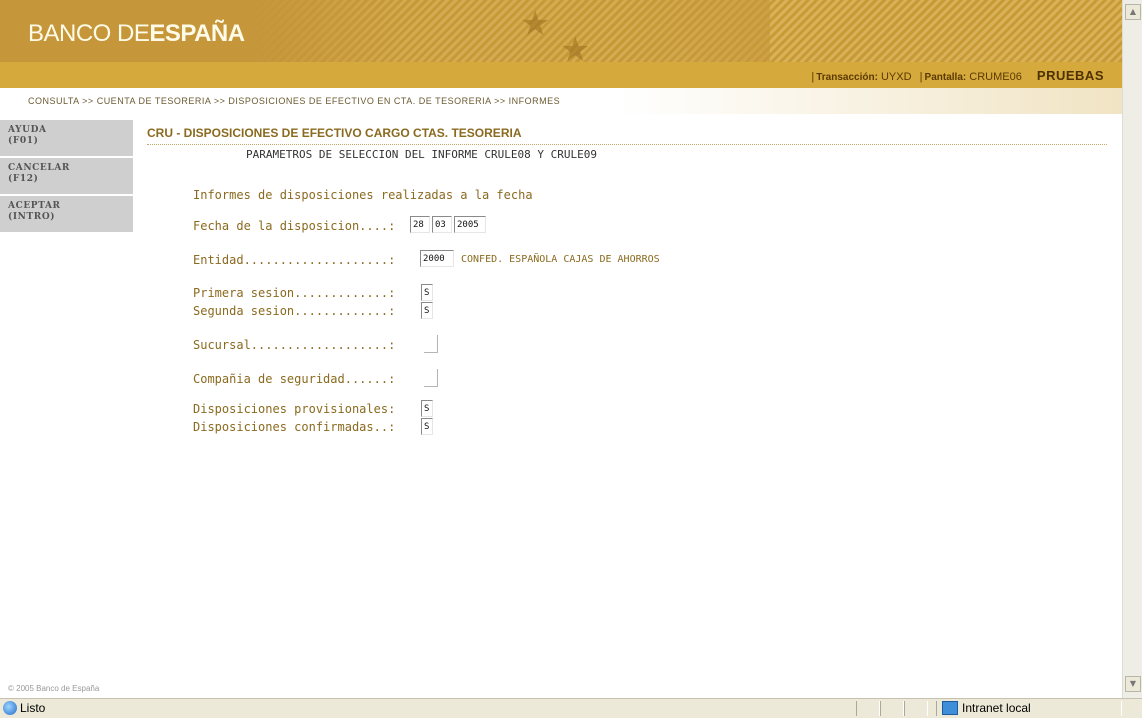  Describe the element at coordinates (431, 344) in the screenshot. I see `sucursal-field` at that location.